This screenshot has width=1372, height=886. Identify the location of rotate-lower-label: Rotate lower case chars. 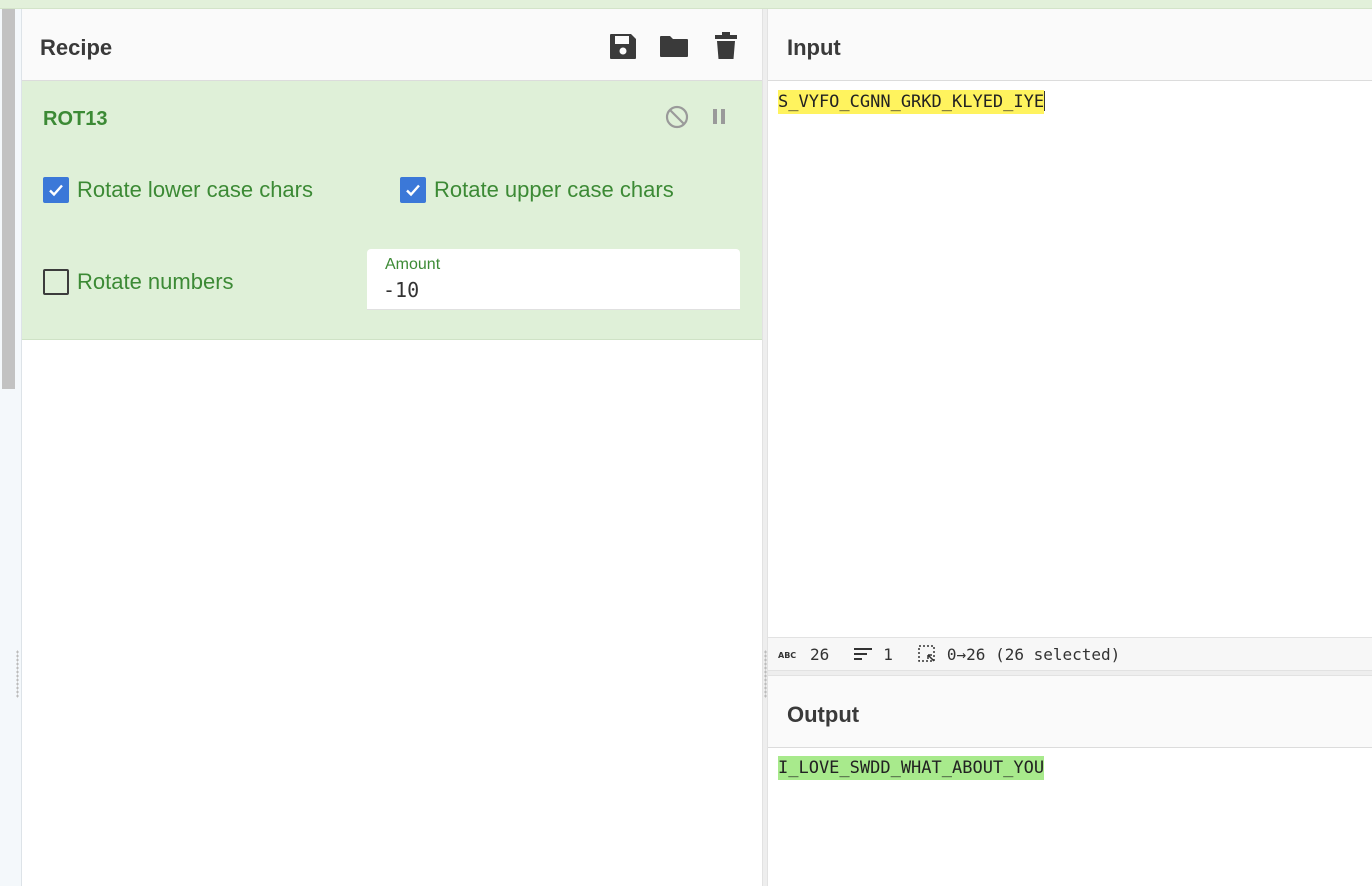
(195, 189).